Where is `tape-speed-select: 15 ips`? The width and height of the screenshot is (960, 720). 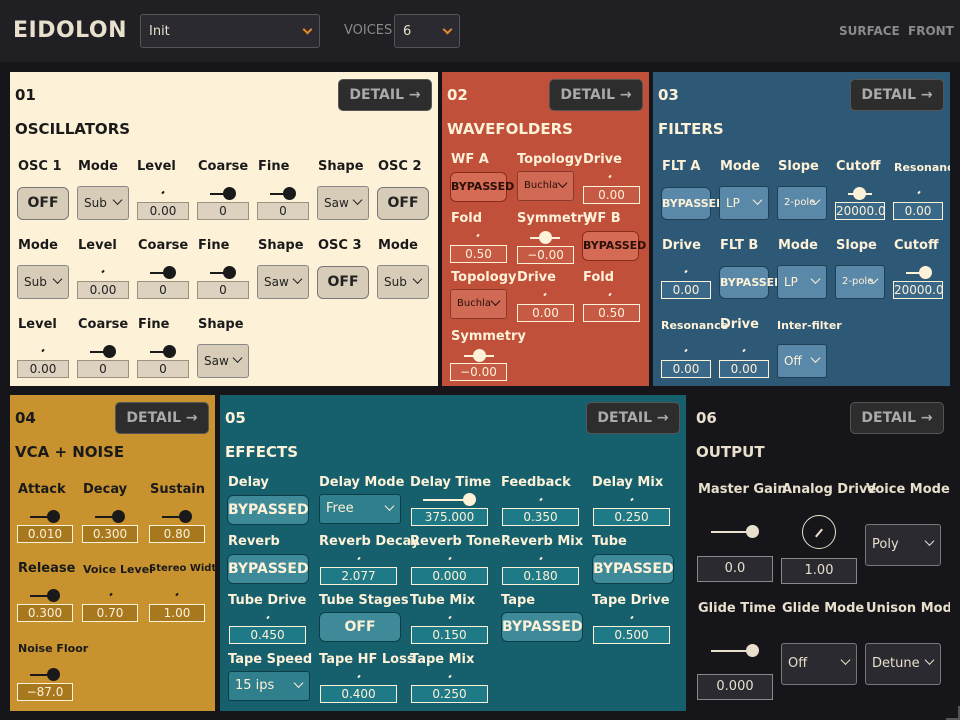
tape-speed-select: 15 ips is located at coordinates (269, 686).